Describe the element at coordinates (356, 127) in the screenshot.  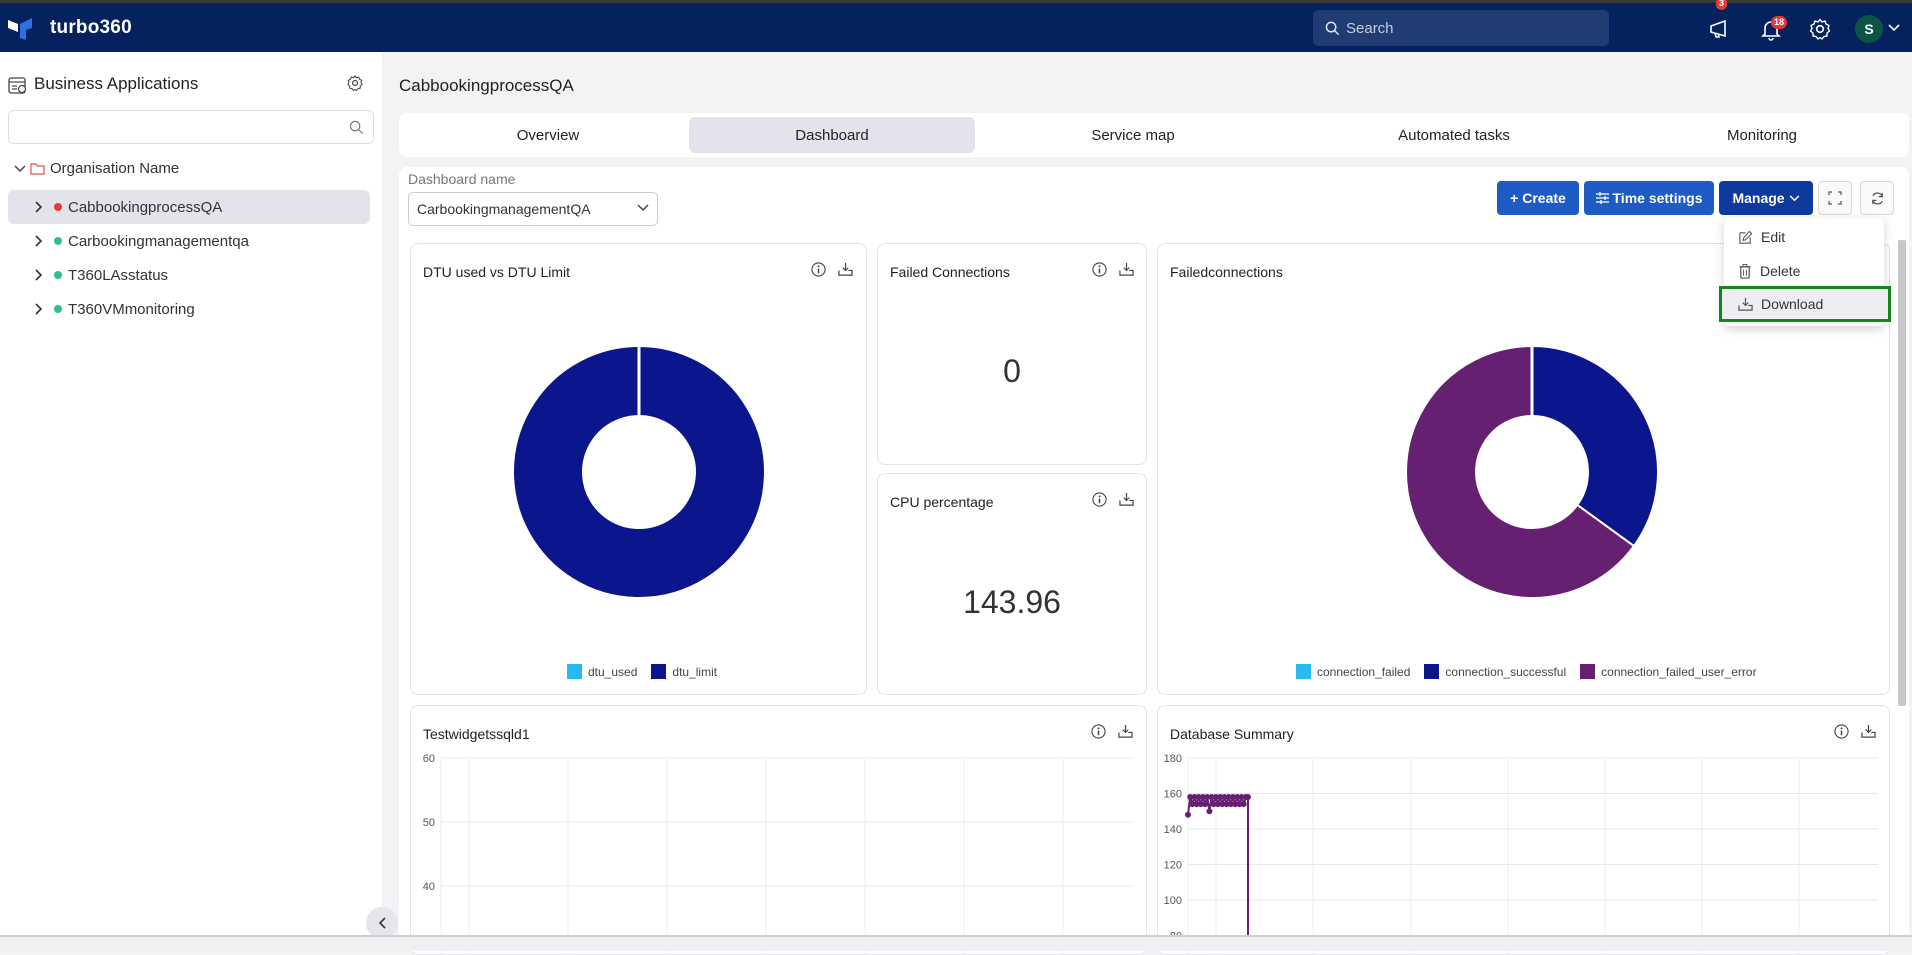
I see `search-icon` at that location.